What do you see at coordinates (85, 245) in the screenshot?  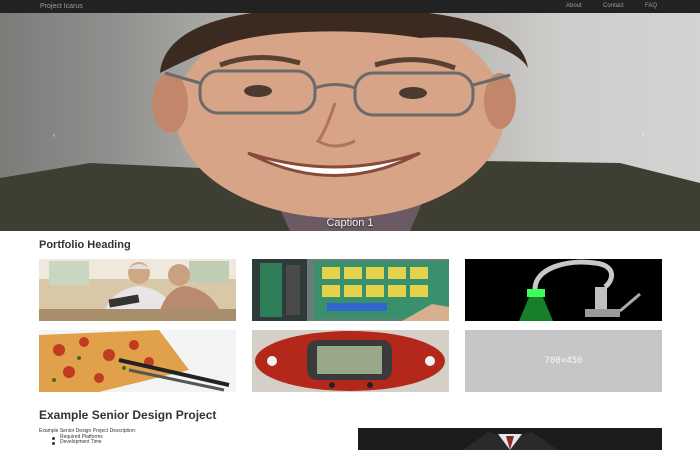 I see `portfolio-heading: Portfolio Heading` at bounding box center [85, 245].